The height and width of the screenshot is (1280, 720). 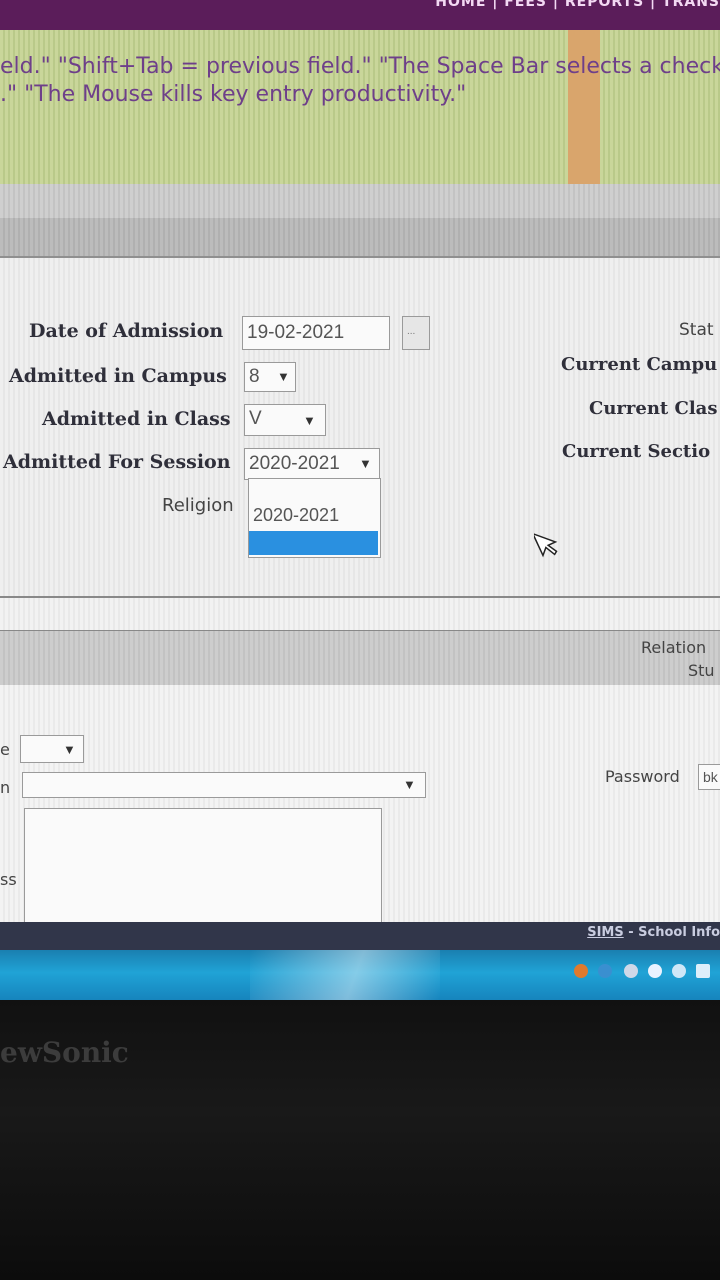 What do you see at coordinates (360, 614) in the screenshot?
I see `section-separator` at bounding box center [360, 614].